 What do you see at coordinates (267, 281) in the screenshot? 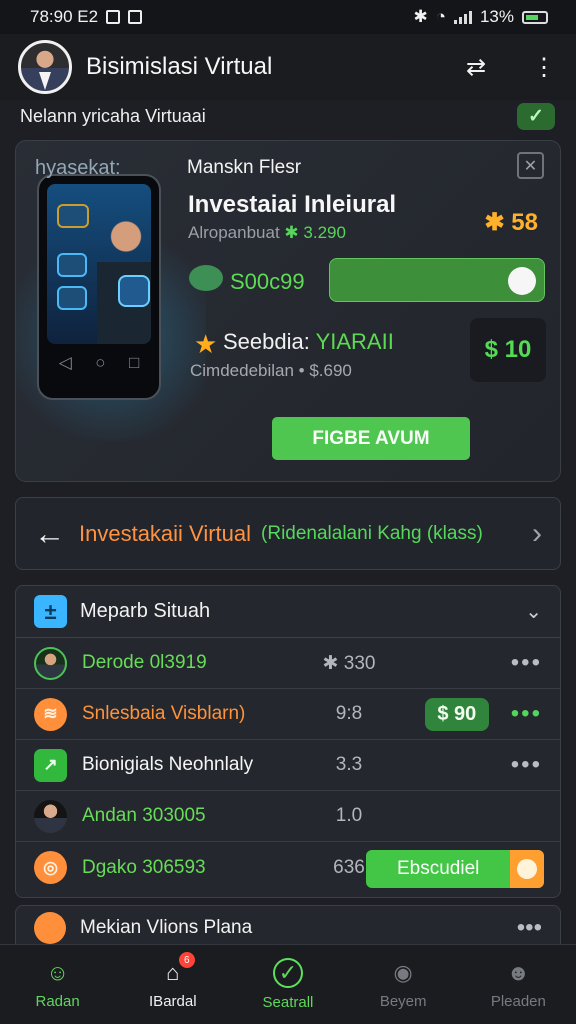
I see `promo-value: S00c99` at bounding box center [267, 281].